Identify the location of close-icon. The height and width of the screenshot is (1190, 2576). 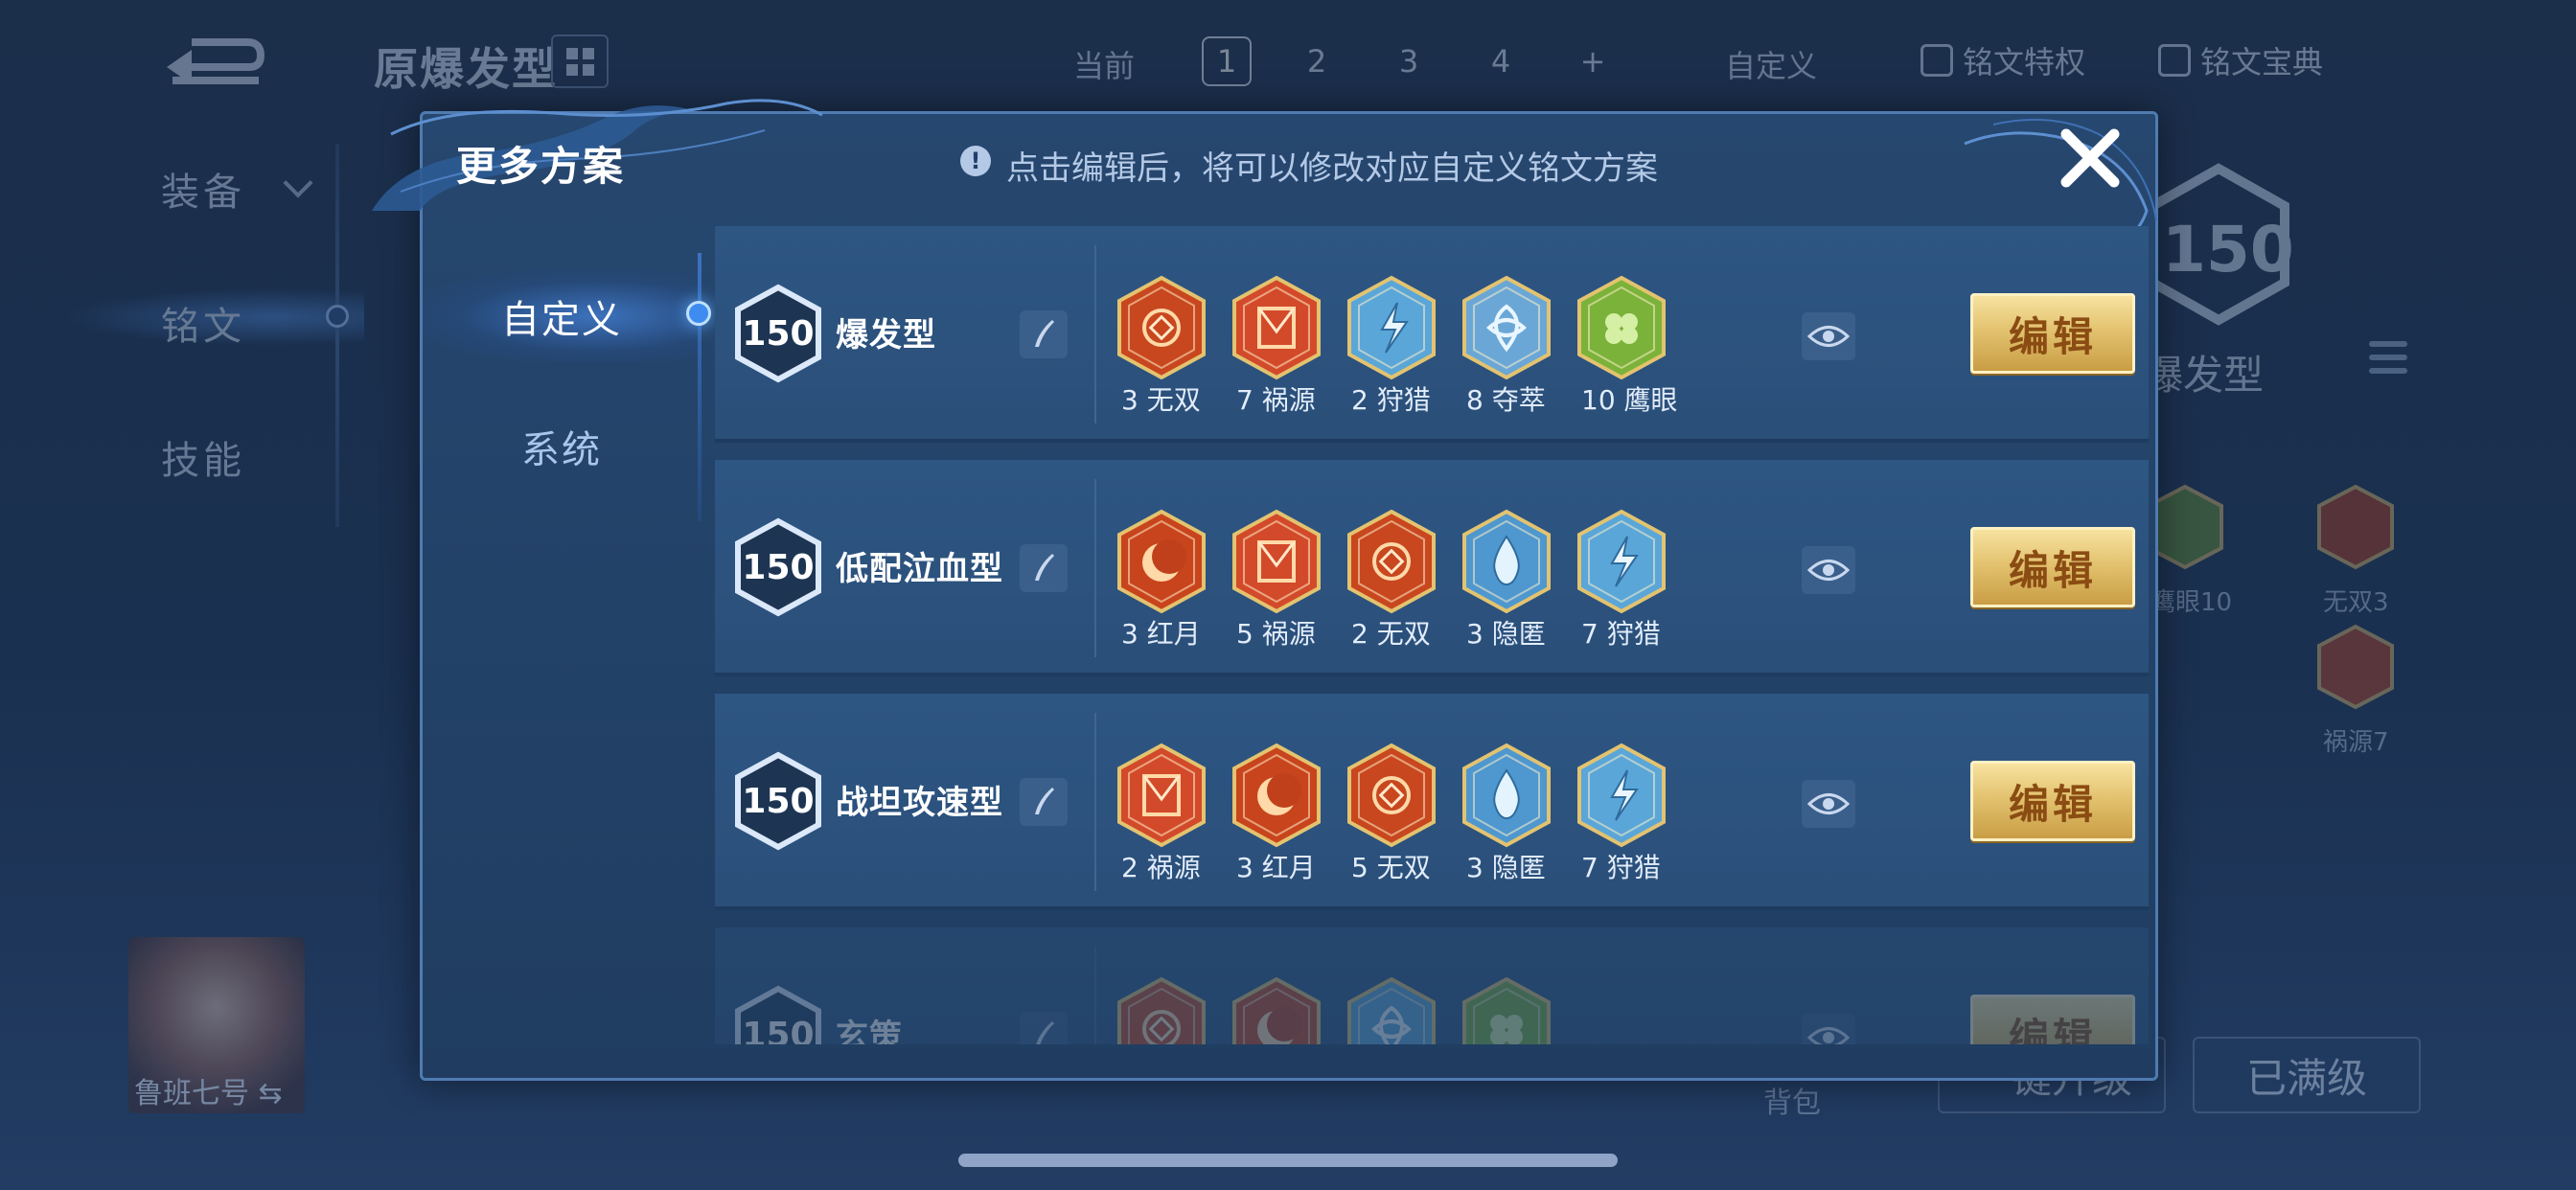
(2090, 158).